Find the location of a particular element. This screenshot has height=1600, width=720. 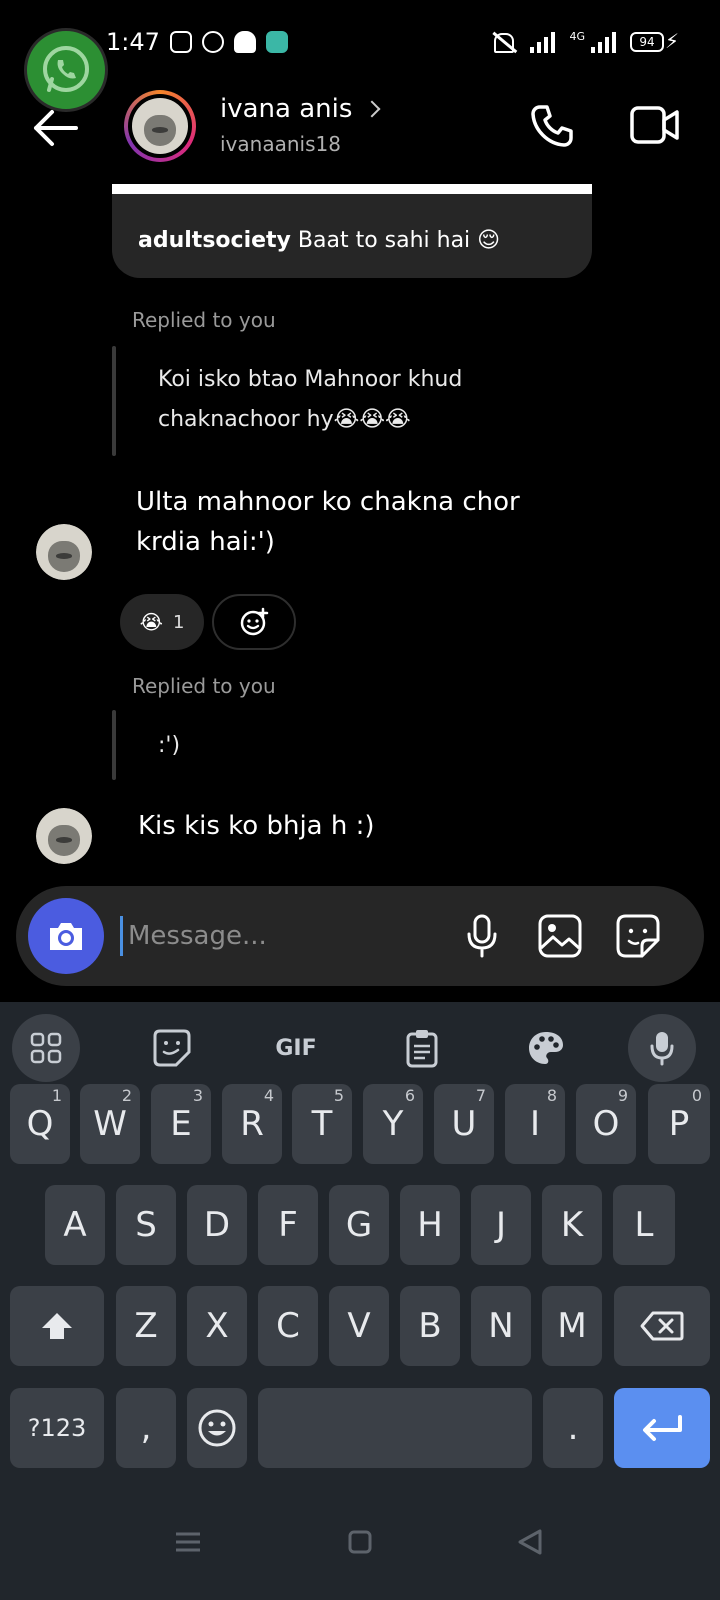

menu-icon is located at coordinates (188, 1542).